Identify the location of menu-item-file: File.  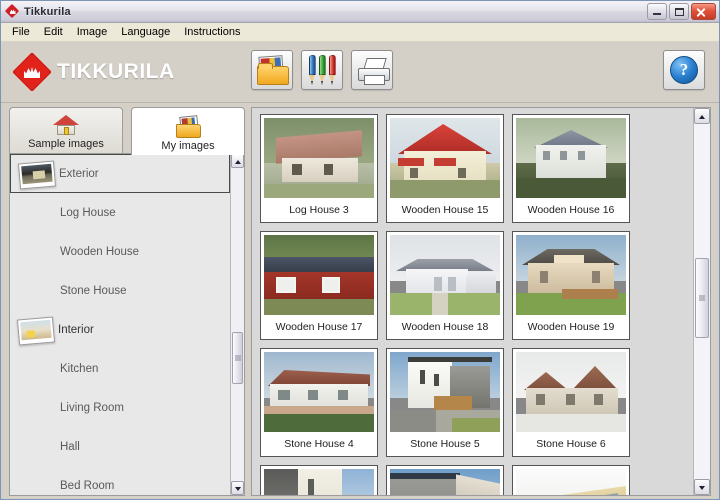
(21, 32).